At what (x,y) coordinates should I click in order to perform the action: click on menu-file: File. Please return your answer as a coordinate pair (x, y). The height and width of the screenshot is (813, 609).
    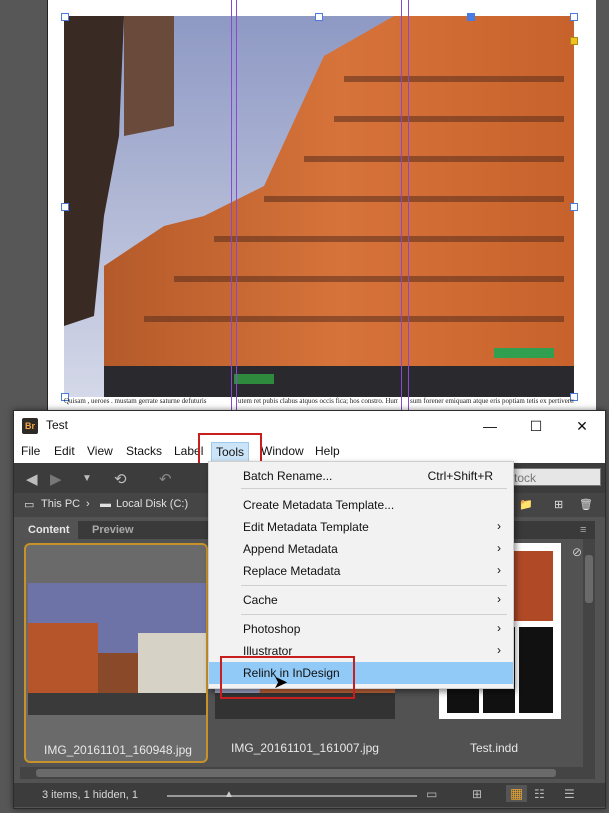
    Looking at the image, I should click on (30, 451).